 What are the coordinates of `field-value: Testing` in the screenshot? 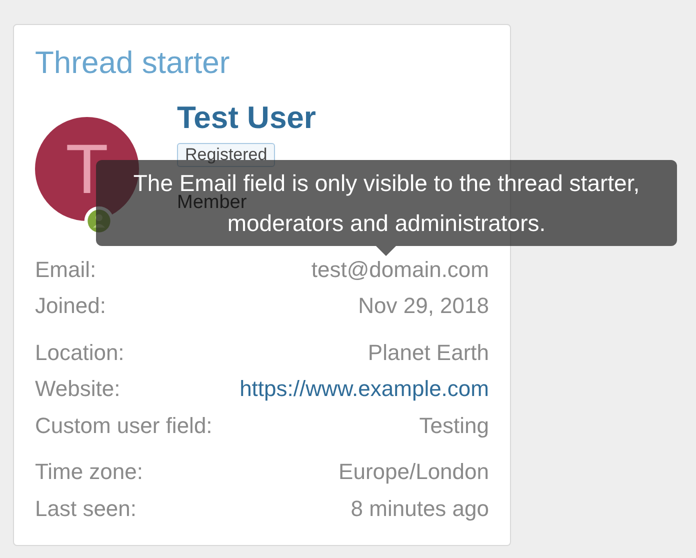 It's located at (454, 426).